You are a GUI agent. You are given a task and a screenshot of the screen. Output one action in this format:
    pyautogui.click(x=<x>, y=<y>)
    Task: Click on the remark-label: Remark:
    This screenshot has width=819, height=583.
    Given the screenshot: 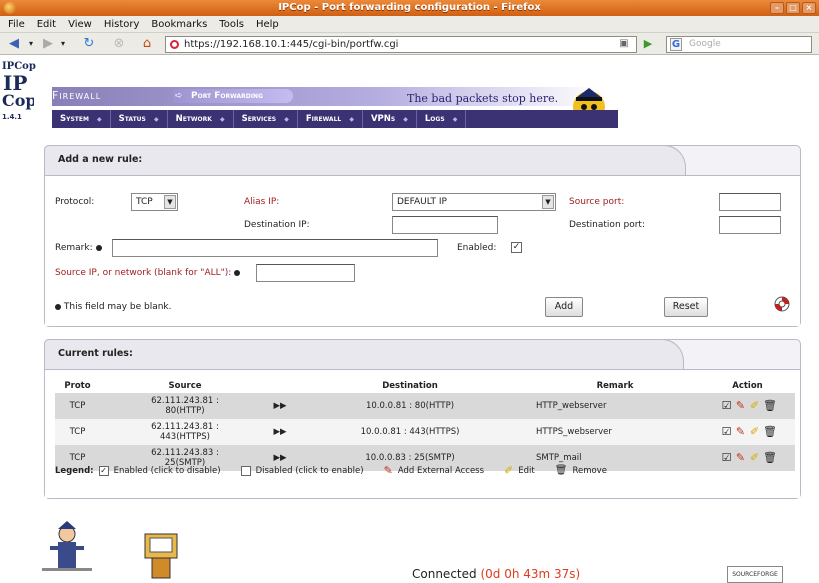 What is the action you would take?
    pyautogui.click(x=78, y=248)
    